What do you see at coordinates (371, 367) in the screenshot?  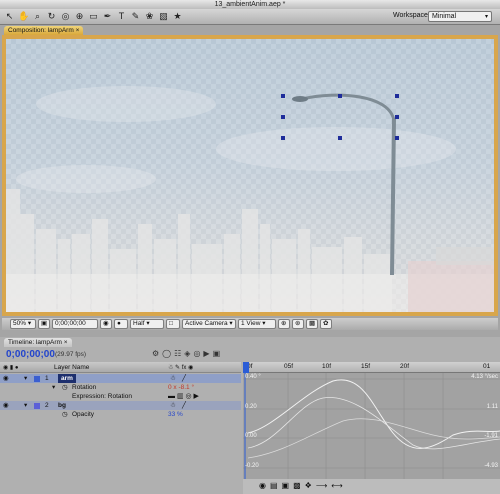 I see `time-ruler: 0f 05f 10f 15f 20f 01` at bounding box center [371, 367].